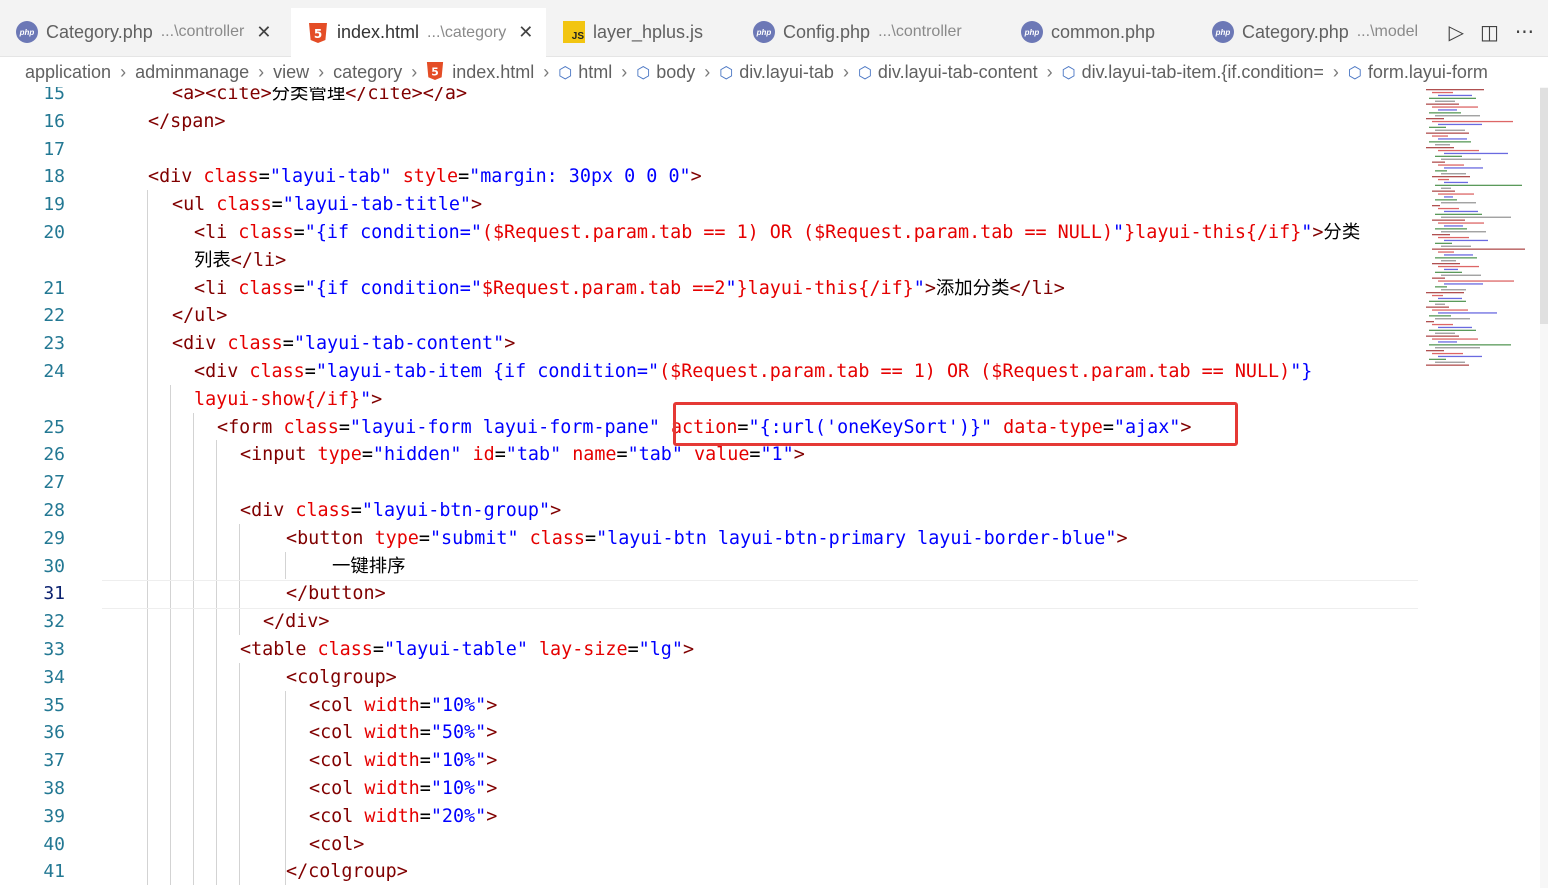 This screenshot has width=1548, height=888. I want to click on code-line: 37 <col width="10%">, so click(710, 761).